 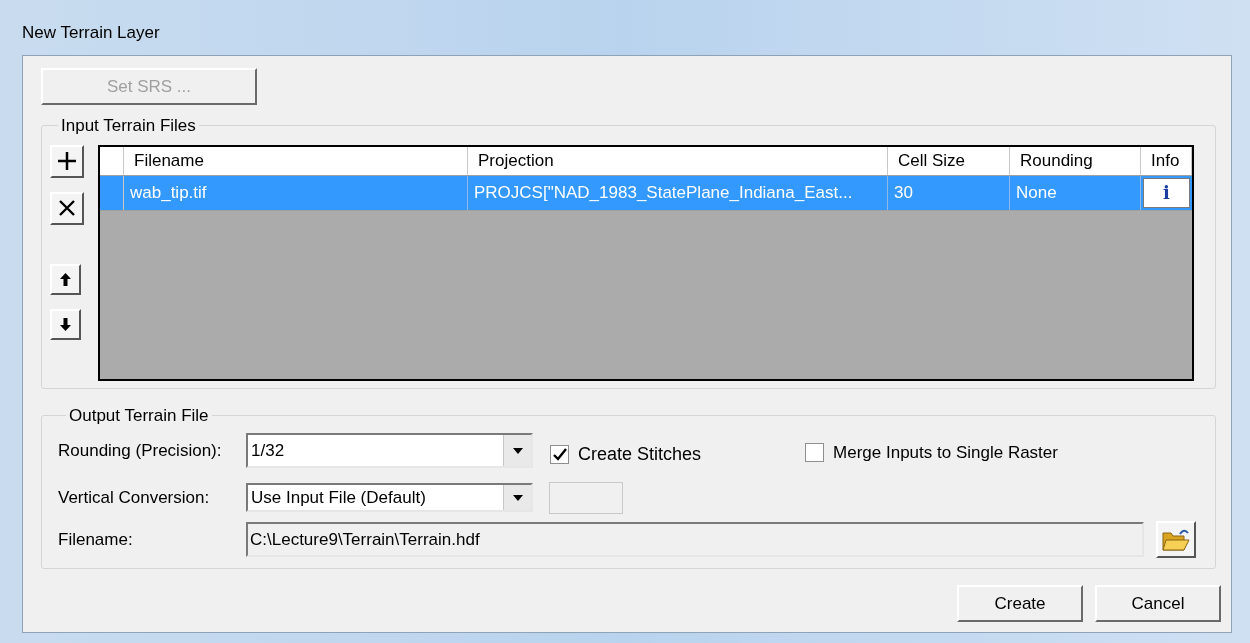 What do you see at coordinates (1020, 603) in the screenshot?
I see `dialog-button: Create` at bounding box center [1020, 603].